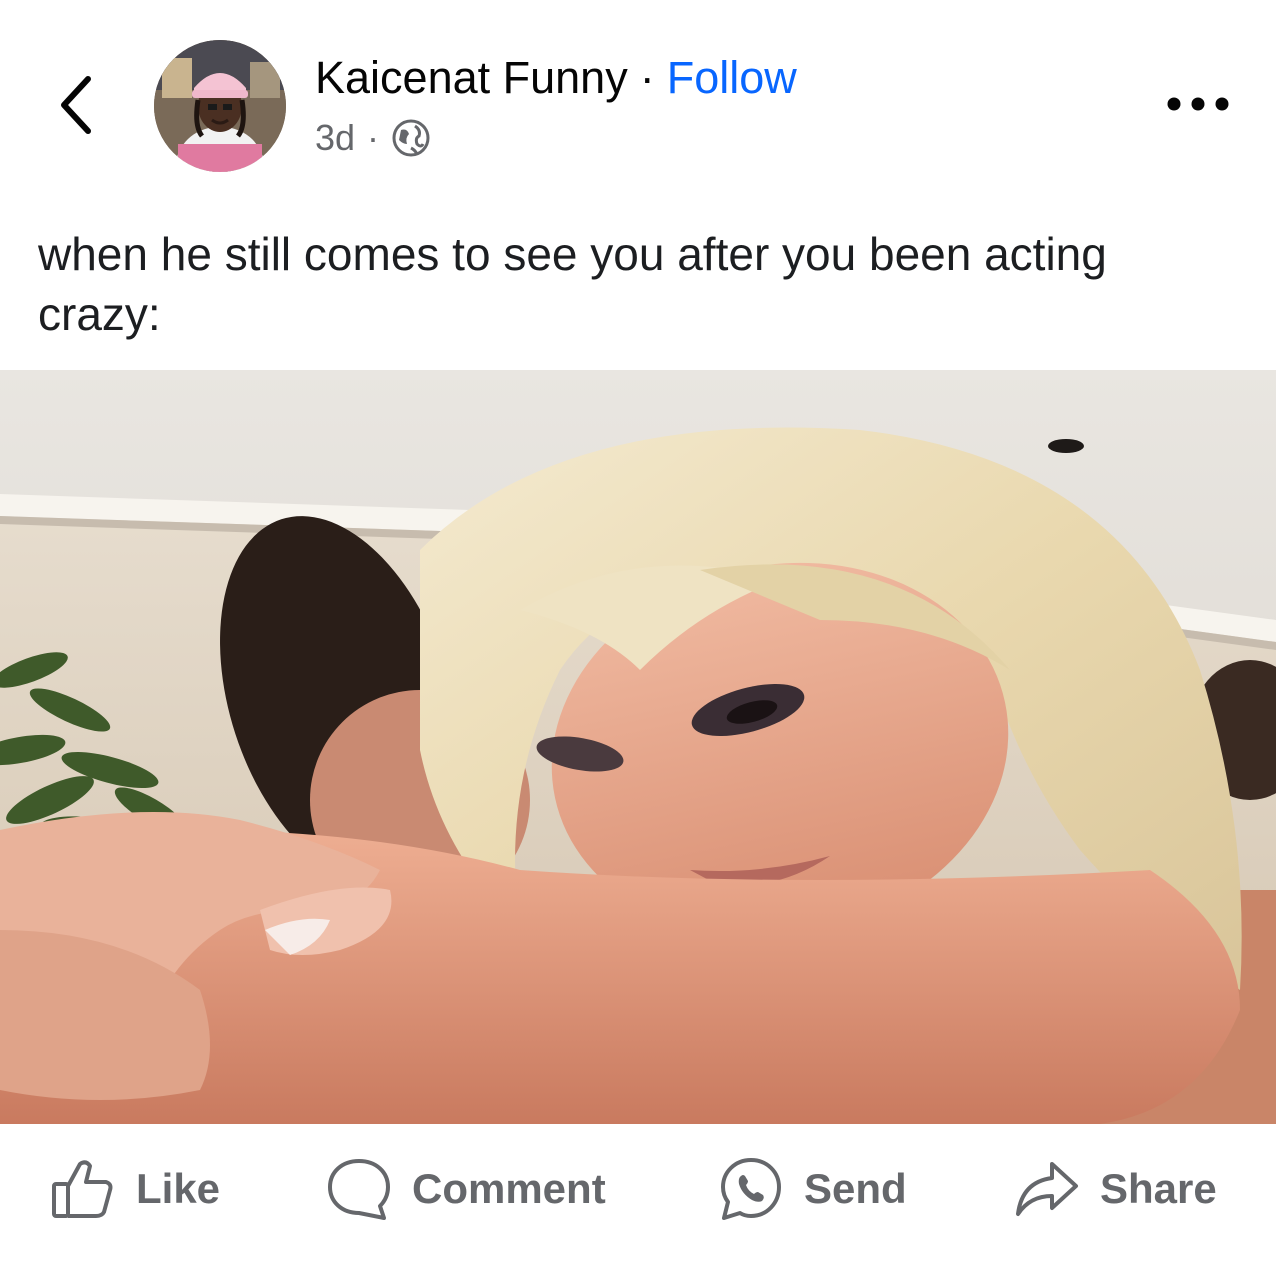  Describe the element at coordinates (751, 1189) in the screenshot. I see `whatsapp-icon` at that location.